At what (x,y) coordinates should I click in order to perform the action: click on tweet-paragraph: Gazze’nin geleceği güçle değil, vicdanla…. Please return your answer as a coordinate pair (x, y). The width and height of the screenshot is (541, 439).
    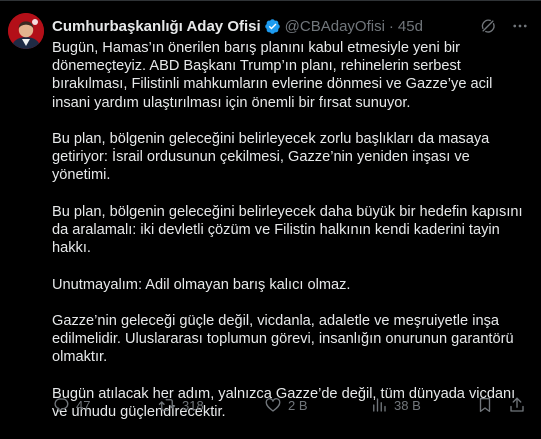
    Looking at the image, I should click on (283, 339).